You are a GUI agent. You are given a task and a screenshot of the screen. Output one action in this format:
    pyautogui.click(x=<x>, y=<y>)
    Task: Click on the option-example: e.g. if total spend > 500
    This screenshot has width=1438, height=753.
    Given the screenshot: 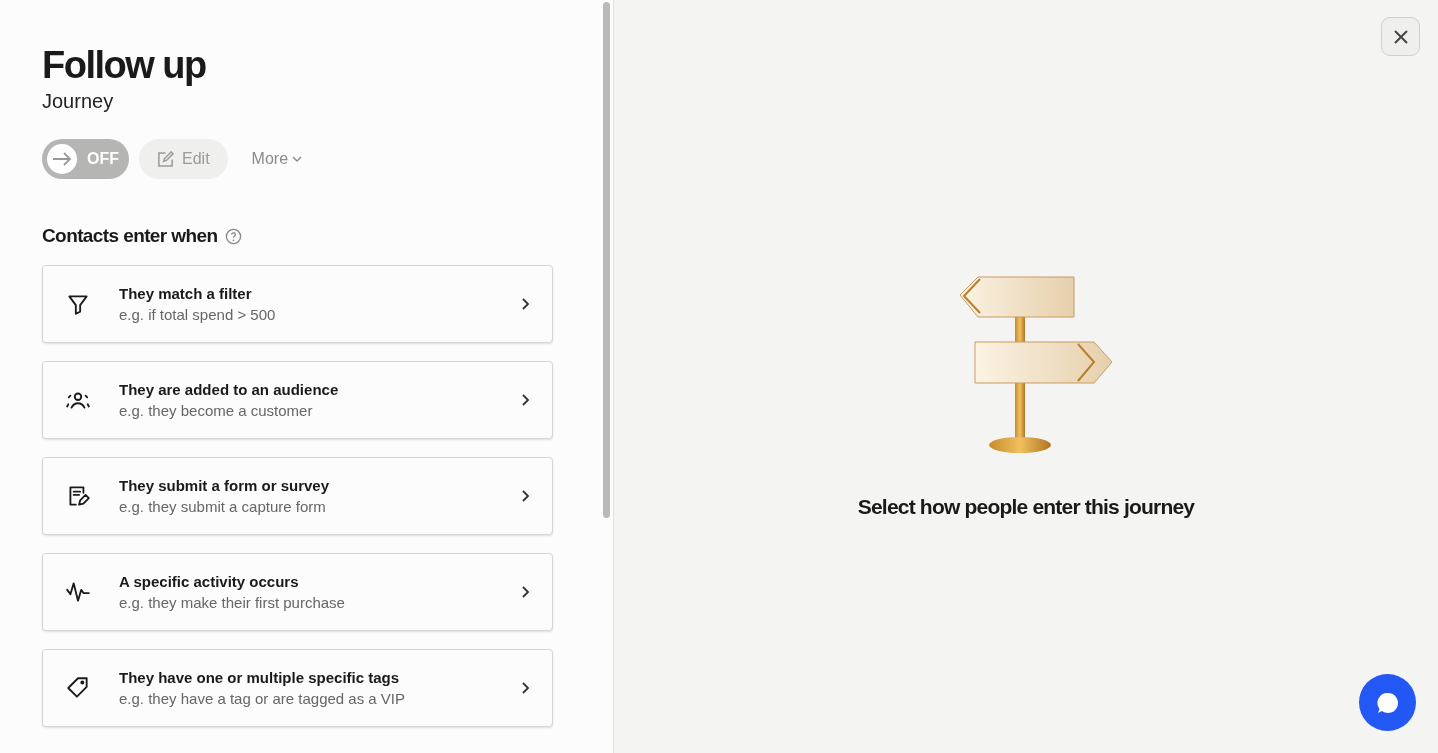 What is the action you would take?
    pyautogui.click(x=198, y=314)
    